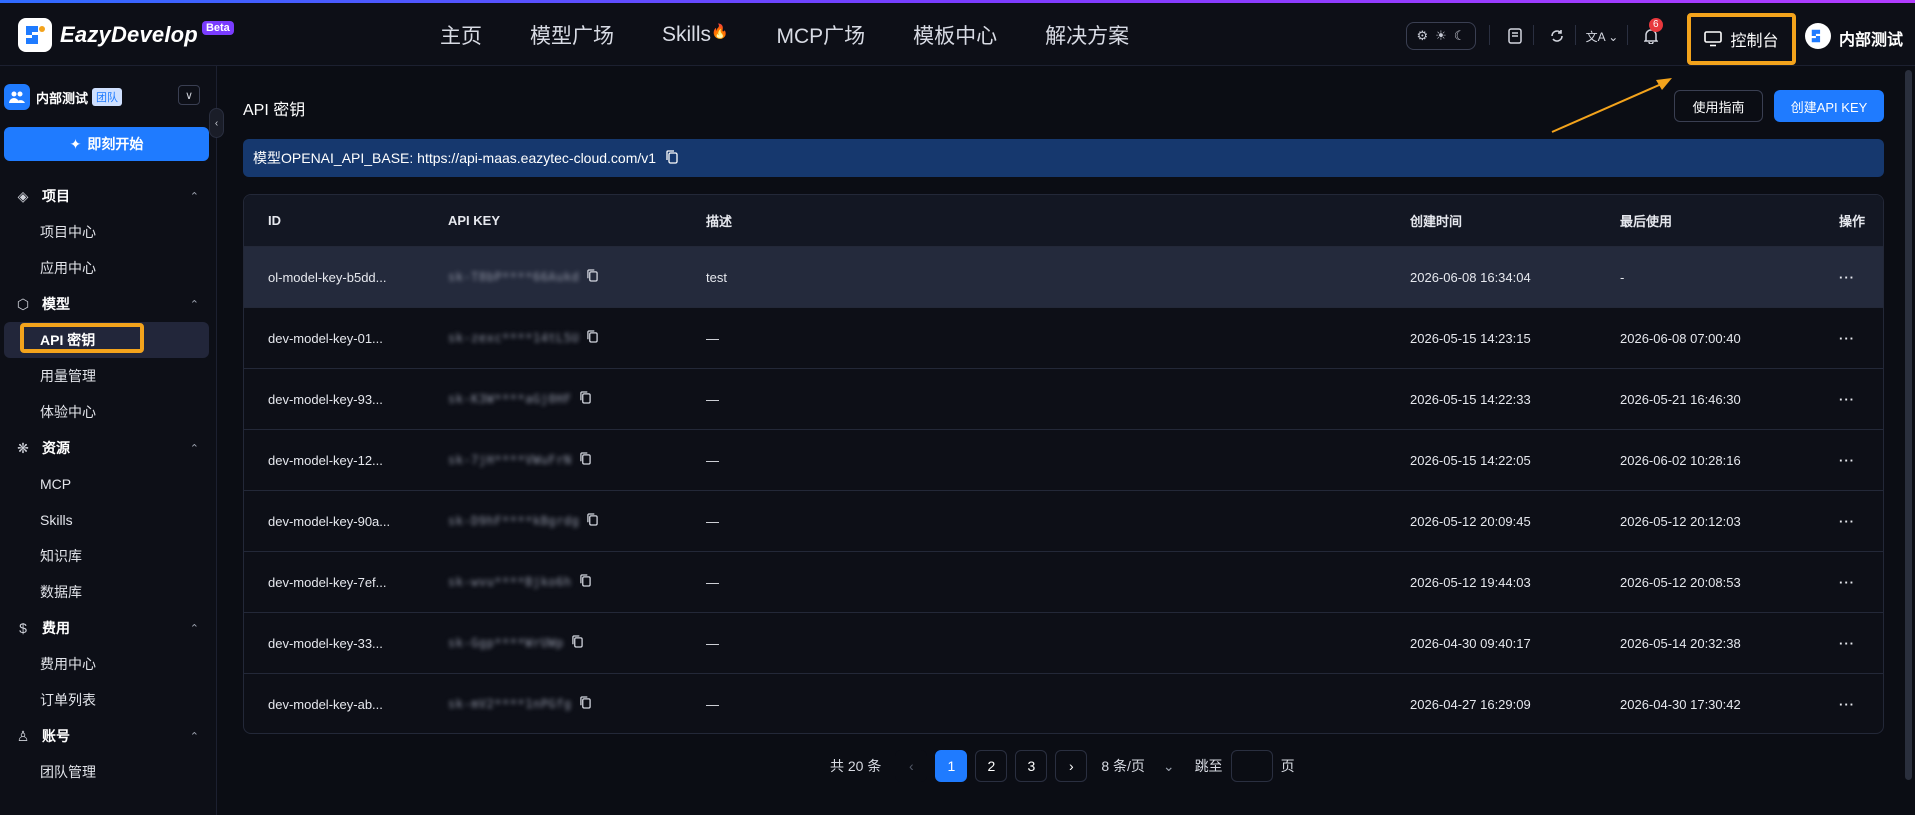 Image resolution: width=1915 pixels, height=815 pixels. What do you see at coordinates (1031, 766) in the screenshot?
I see `page-button: 3` at bounding box center [1031, 766].